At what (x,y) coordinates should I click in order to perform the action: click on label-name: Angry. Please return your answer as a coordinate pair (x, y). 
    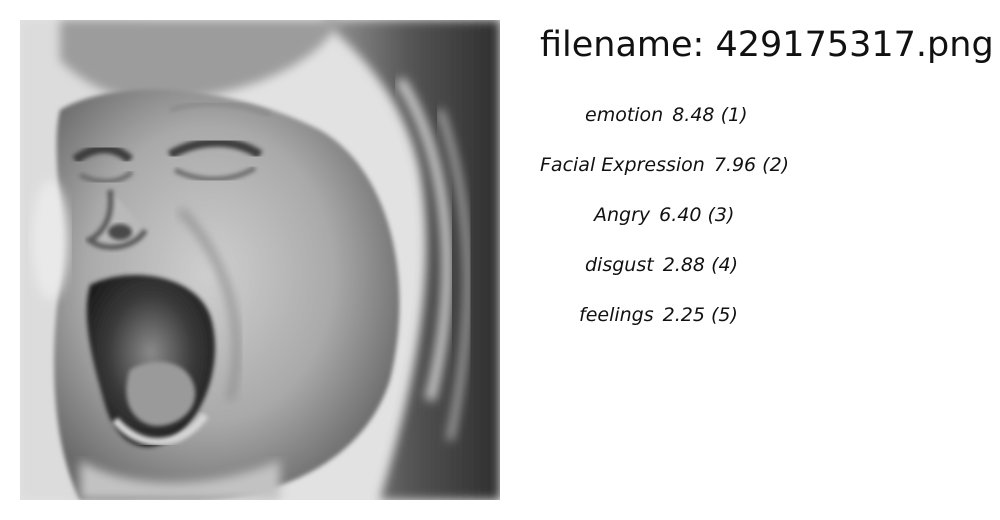
    Looking at the image, I should click on (622, 215).